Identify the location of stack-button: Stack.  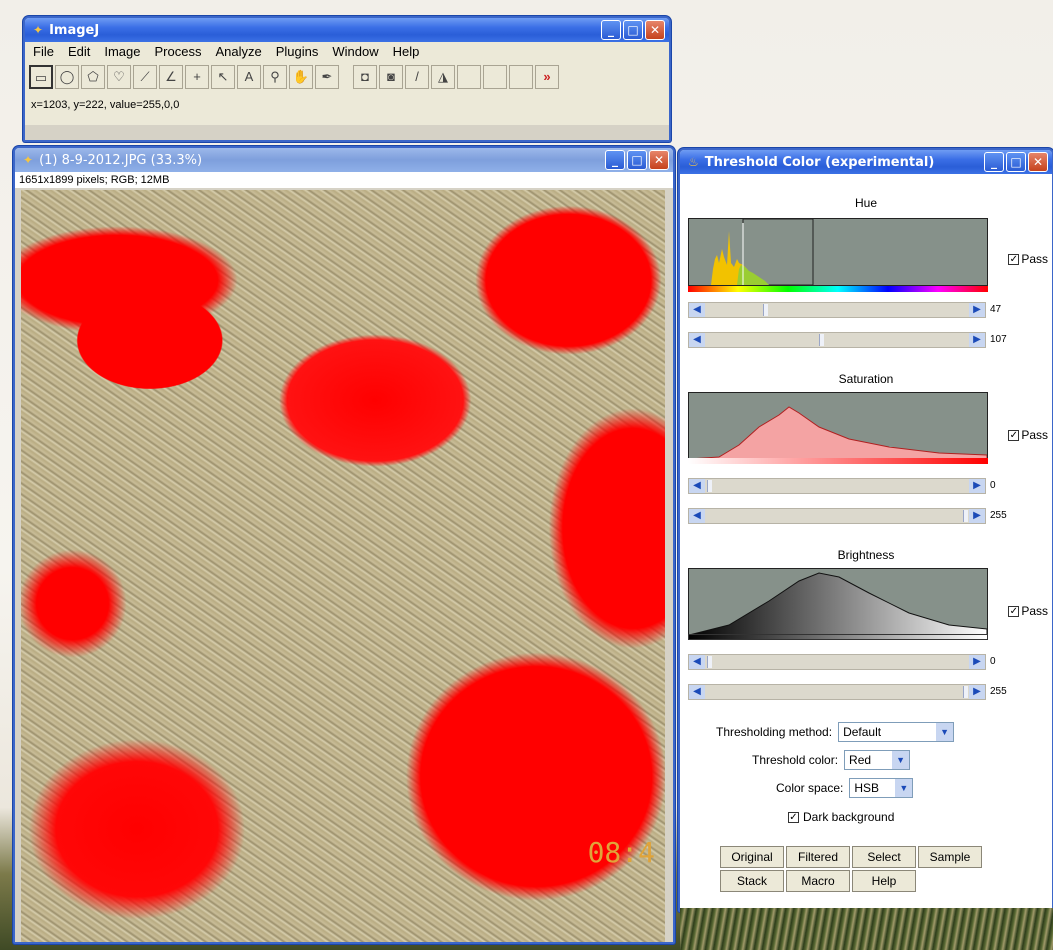
(752, 881).